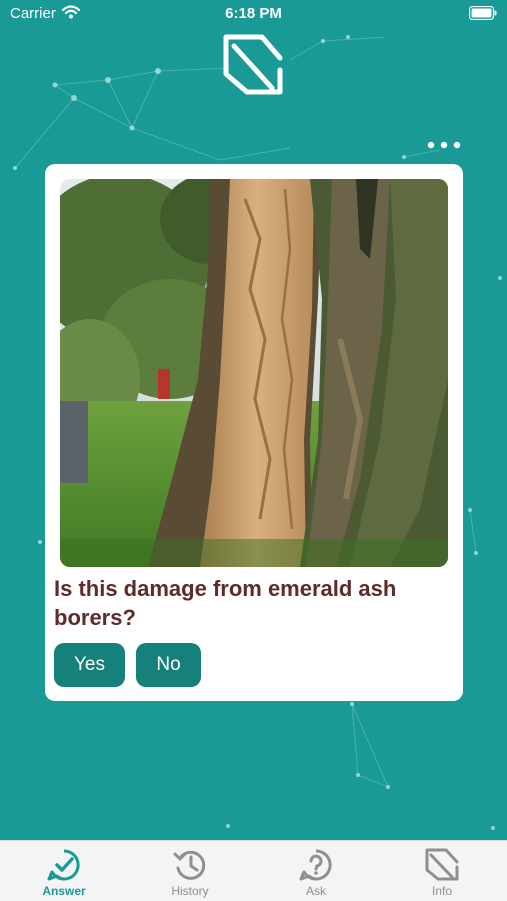 This screenshot has width=507, height=901. Describe the element at coordinates (483, 13) in the screenshot. I see `battery-icon` at that location.